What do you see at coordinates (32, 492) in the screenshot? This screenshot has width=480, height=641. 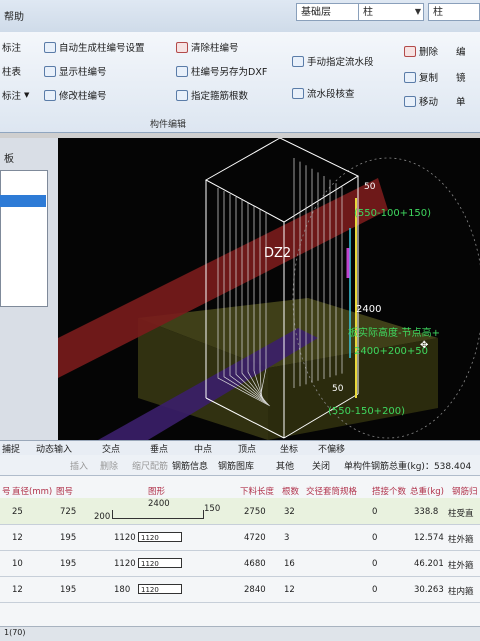 I see `col-header-diameter: 直径(mm)` at bounding box center [32, 492].